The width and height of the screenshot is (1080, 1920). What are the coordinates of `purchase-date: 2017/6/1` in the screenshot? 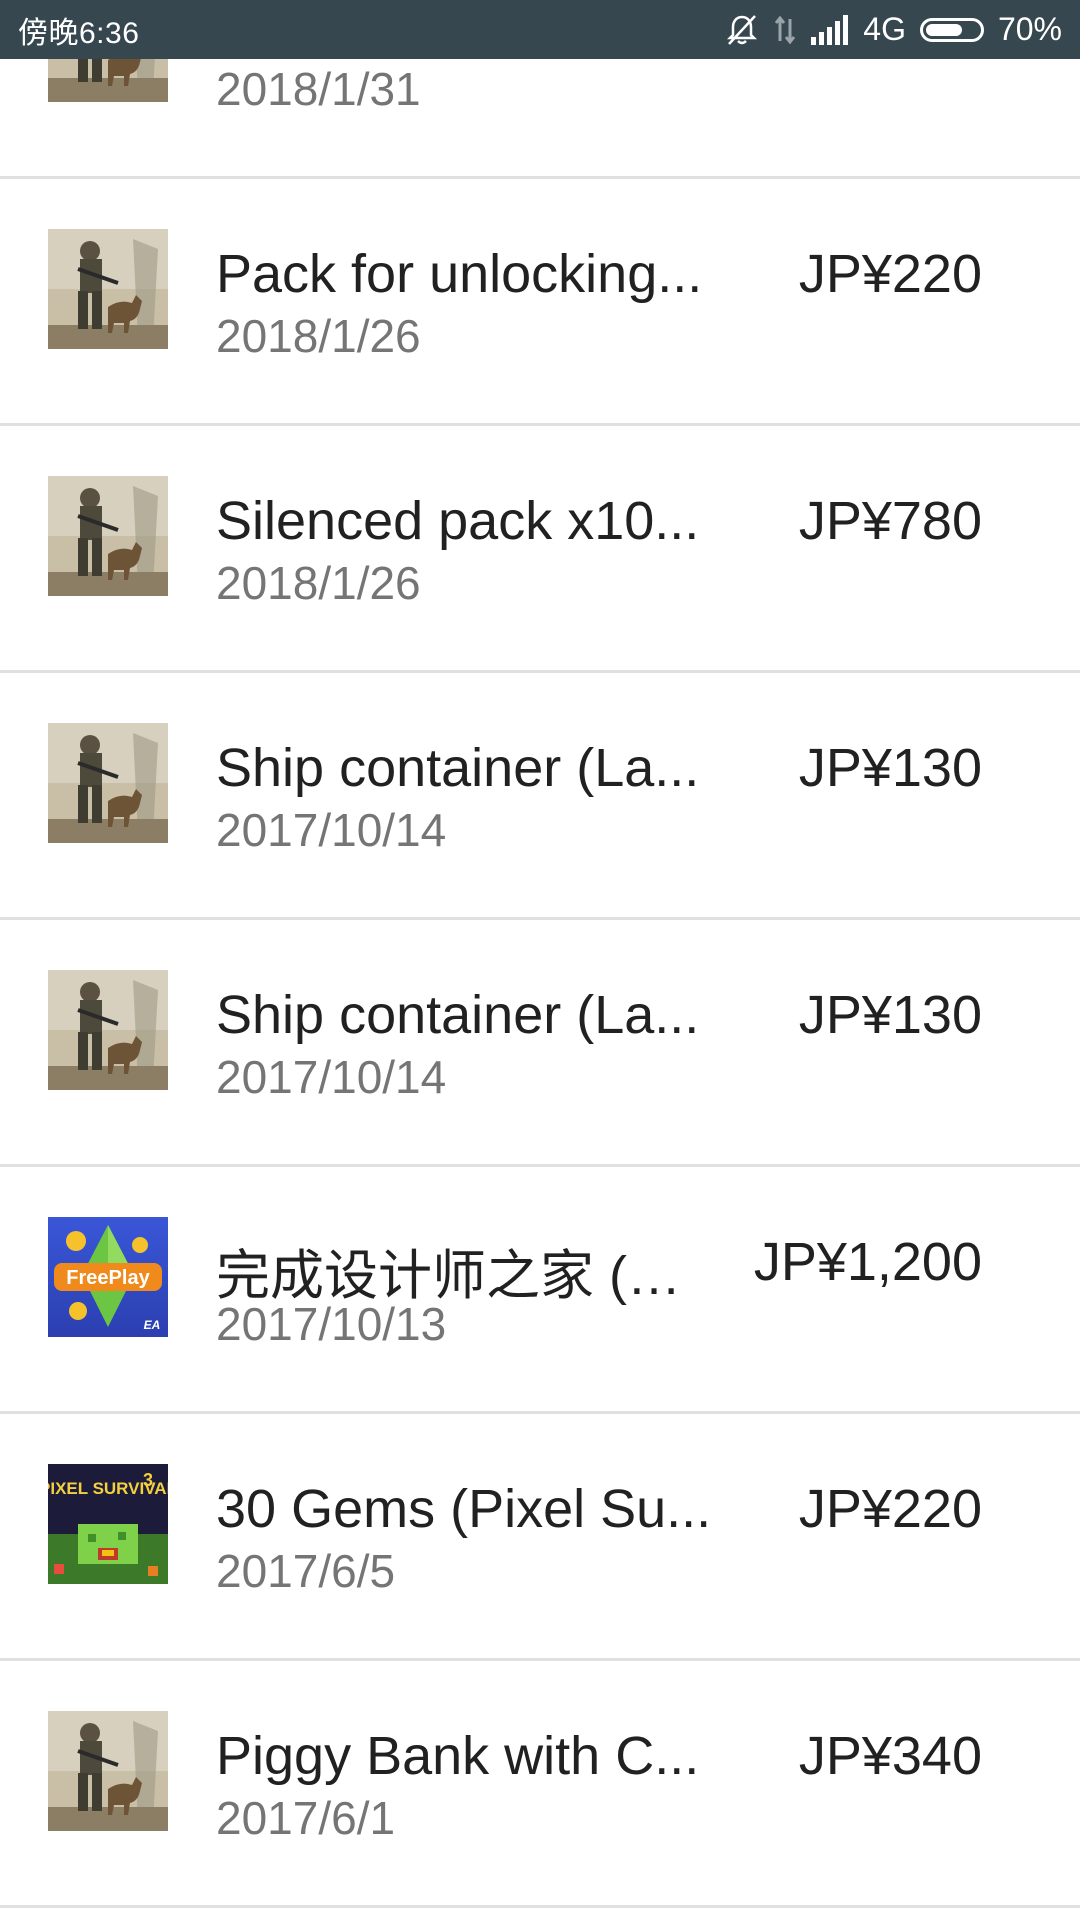 It's located at (306, 1818).